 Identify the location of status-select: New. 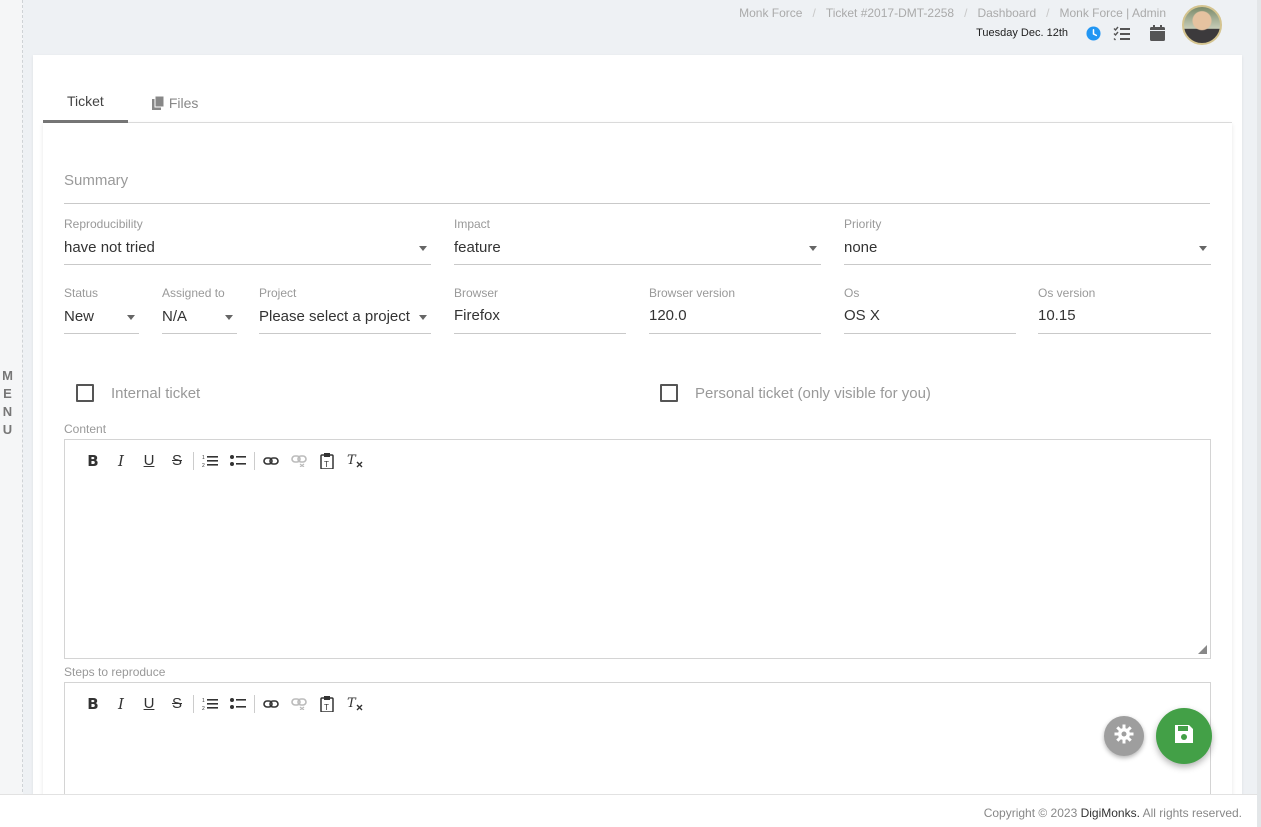
(101, 318).